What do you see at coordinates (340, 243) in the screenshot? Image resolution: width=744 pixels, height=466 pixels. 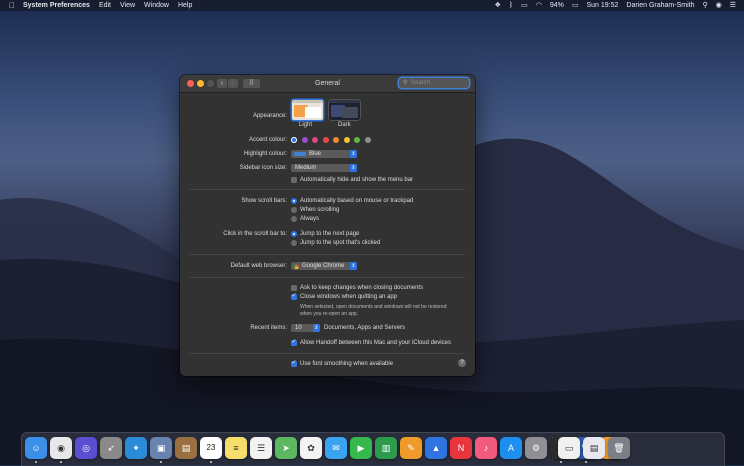 I see `jump-to-spot-label: Jump to the spot that's clicked` at bounding box center [340, 243].